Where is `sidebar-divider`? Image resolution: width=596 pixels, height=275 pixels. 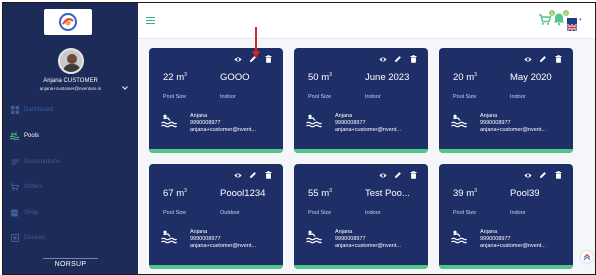
sidebar-divider is located at coordinates (70, 258).